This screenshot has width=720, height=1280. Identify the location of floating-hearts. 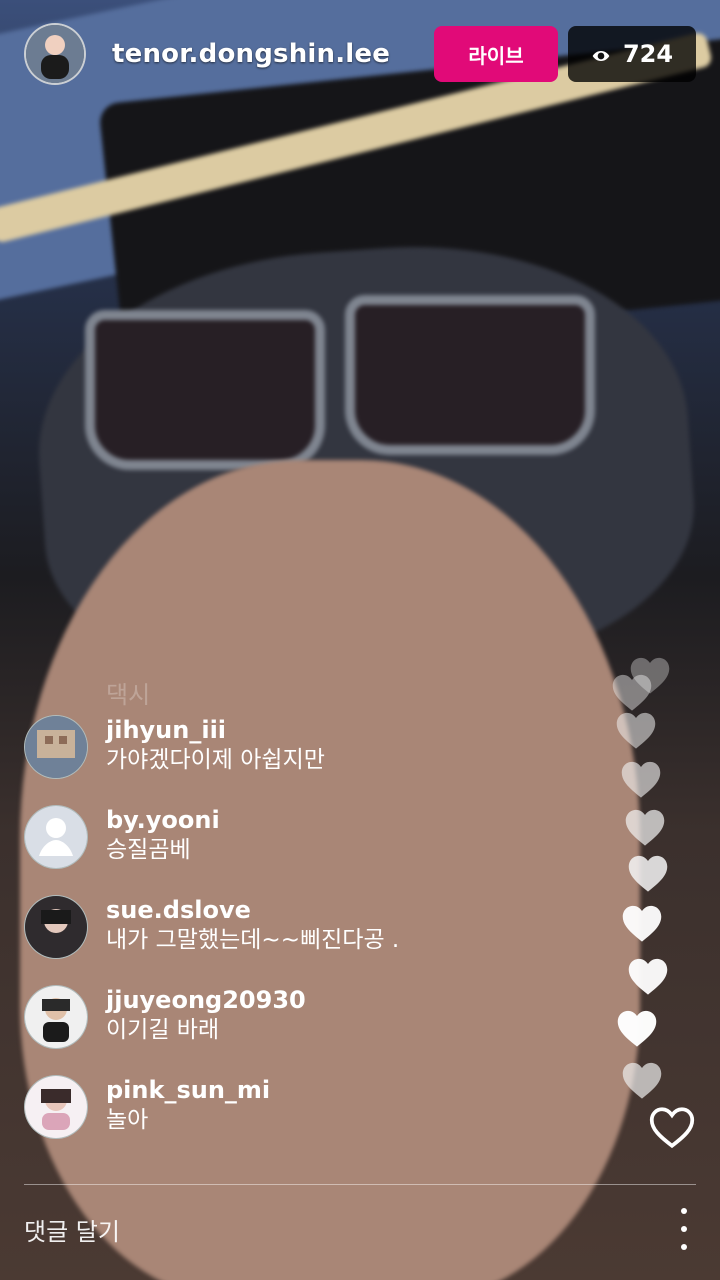
(655, 905).